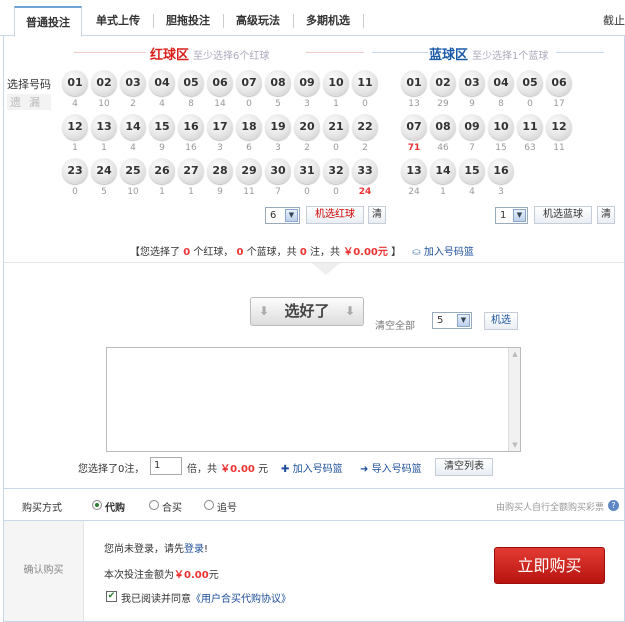 The image size is (625, 622). Describe the element at coordinates (249, 127) in the screenshot. I see `red-ball: 18` at that location.